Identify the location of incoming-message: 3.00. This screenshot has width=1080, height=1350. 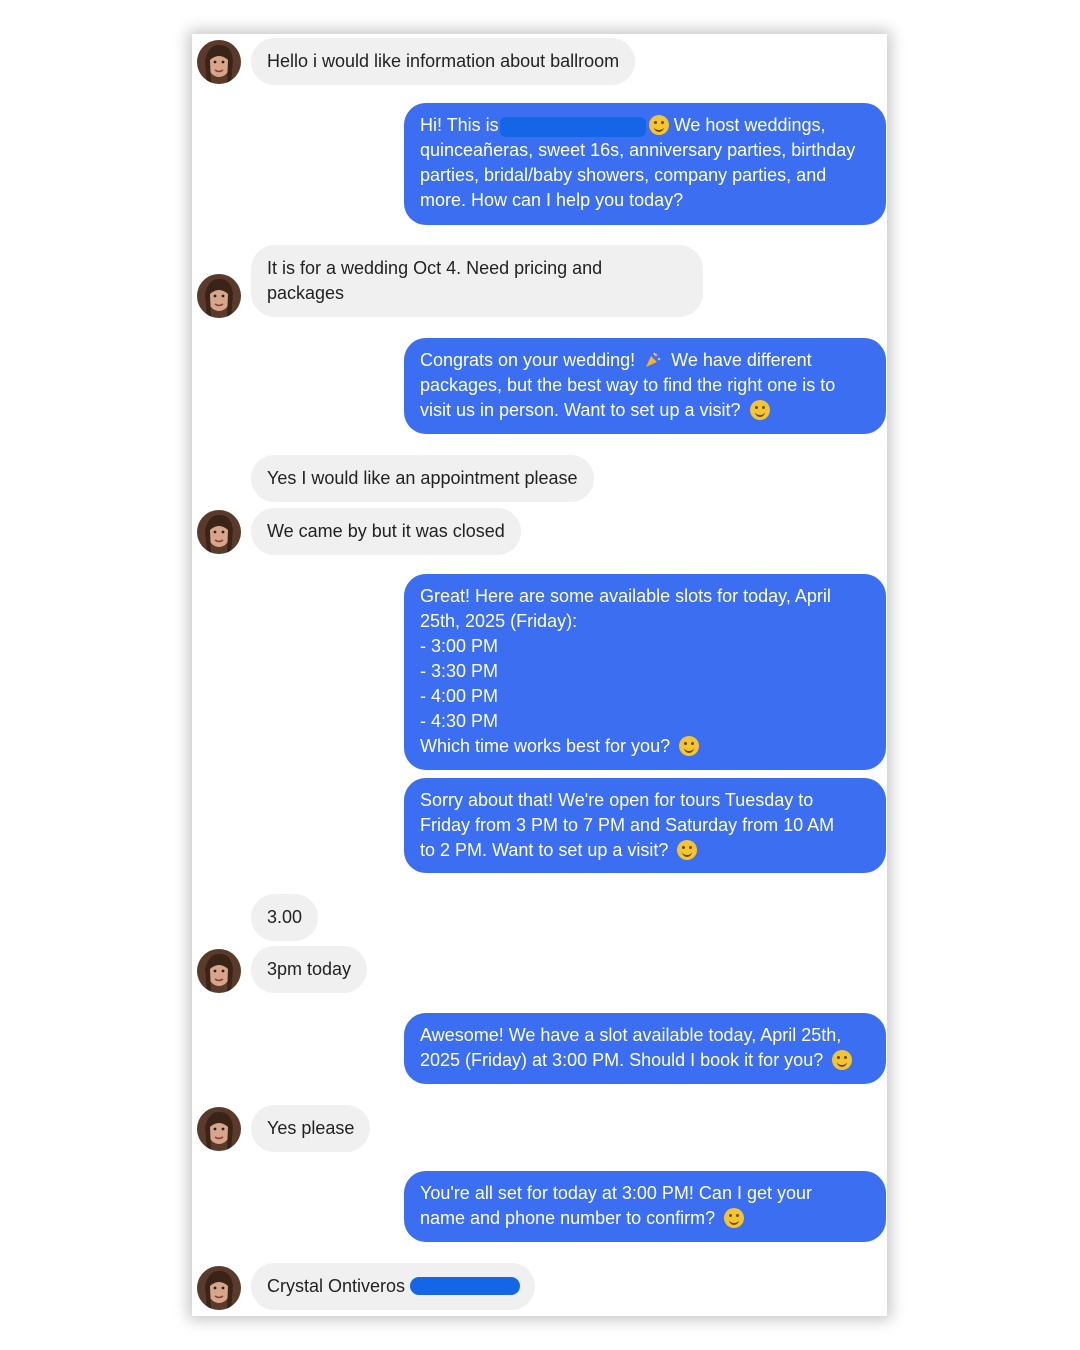
(285, 917).